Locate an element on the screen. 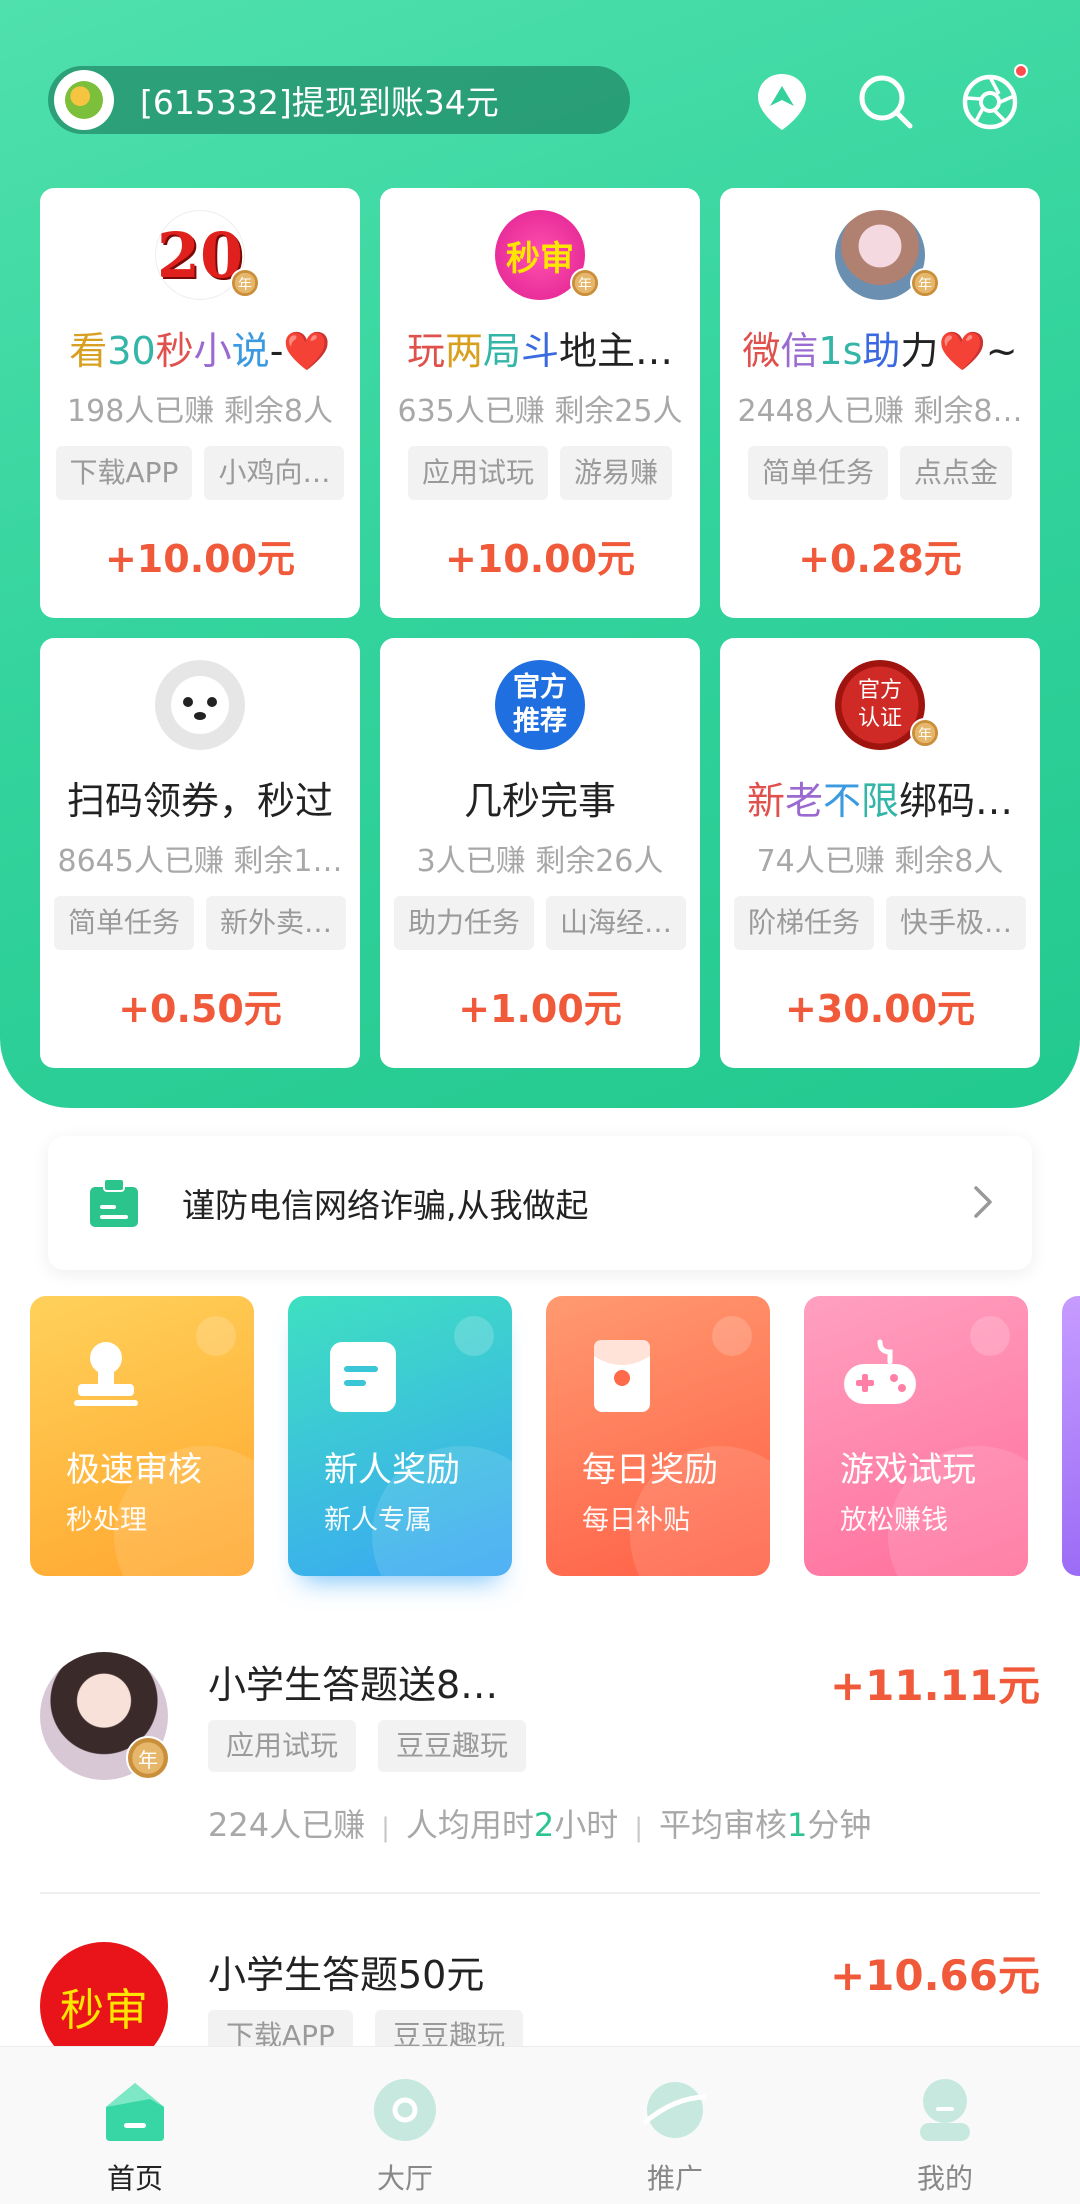 This screenshot has height=2204, width=1080. title-segment: 限 is located at coordinates (880, 801).